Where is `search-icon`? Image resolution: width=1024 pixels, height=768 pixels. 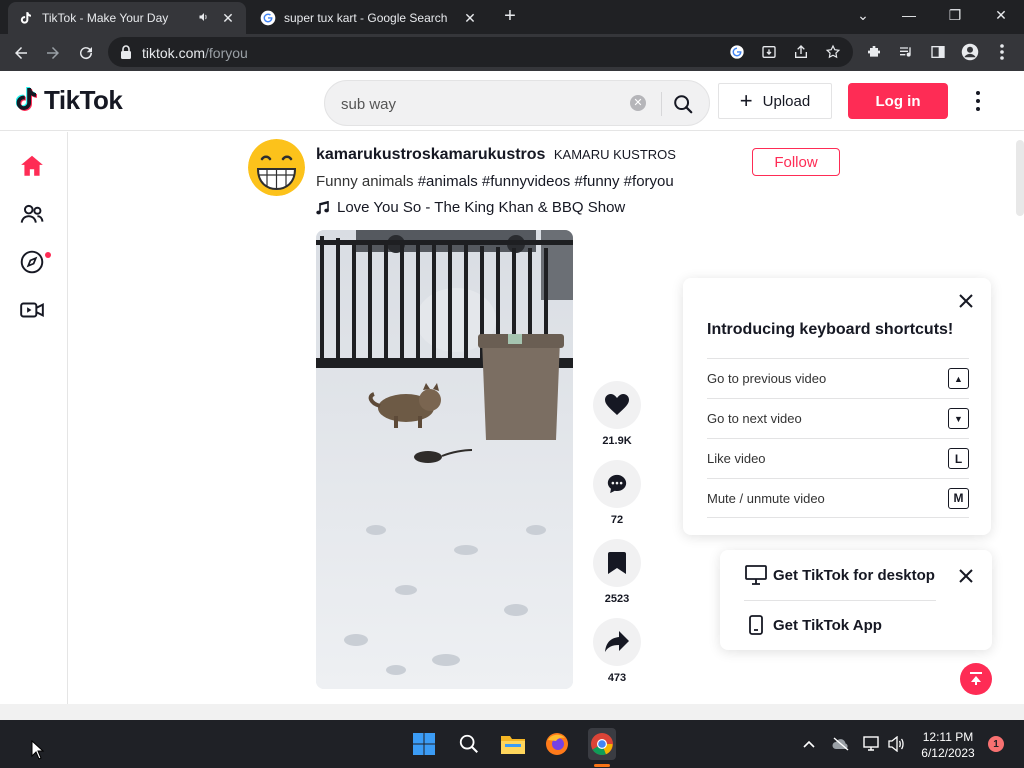 search-icon is located at coordinates (683, 104).